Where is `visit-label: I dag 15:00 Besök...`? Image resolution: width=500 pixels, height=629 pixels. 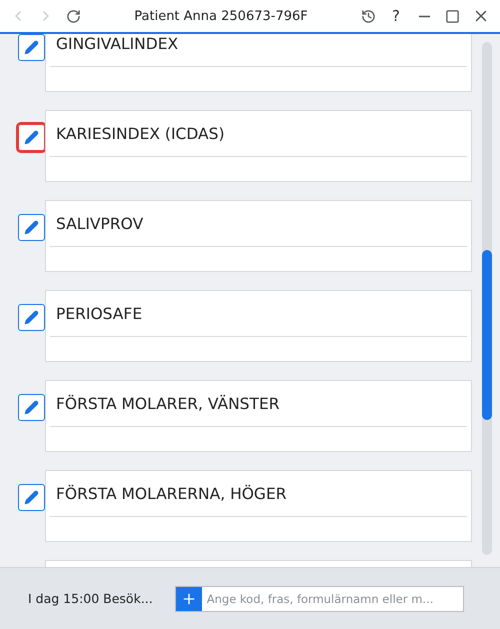 visit-label: I dag 15:00 Besök... is located at coordinates (90, 598).